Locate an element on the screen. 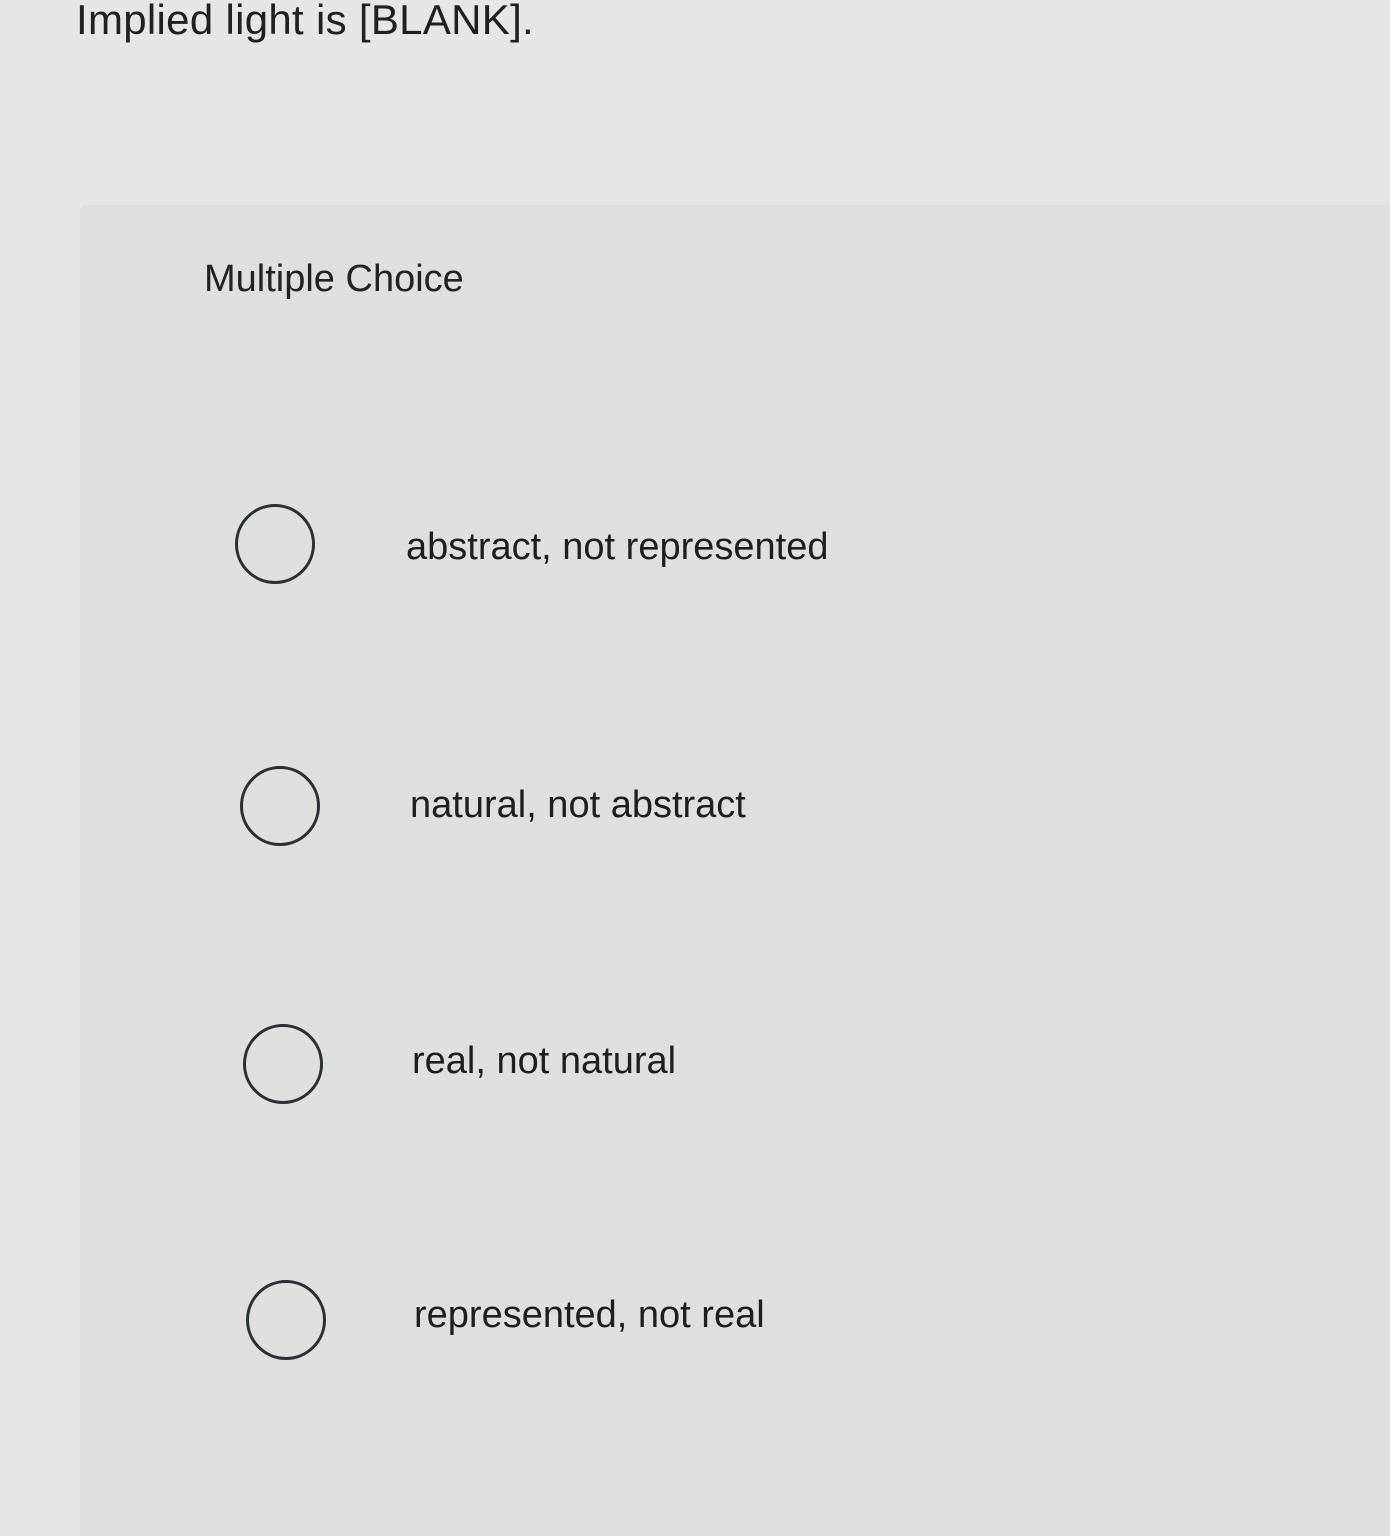 The width and height of the screenshot is (1390, 1536). choice-label: abstract, not represented is located at coordinates (617, 547).